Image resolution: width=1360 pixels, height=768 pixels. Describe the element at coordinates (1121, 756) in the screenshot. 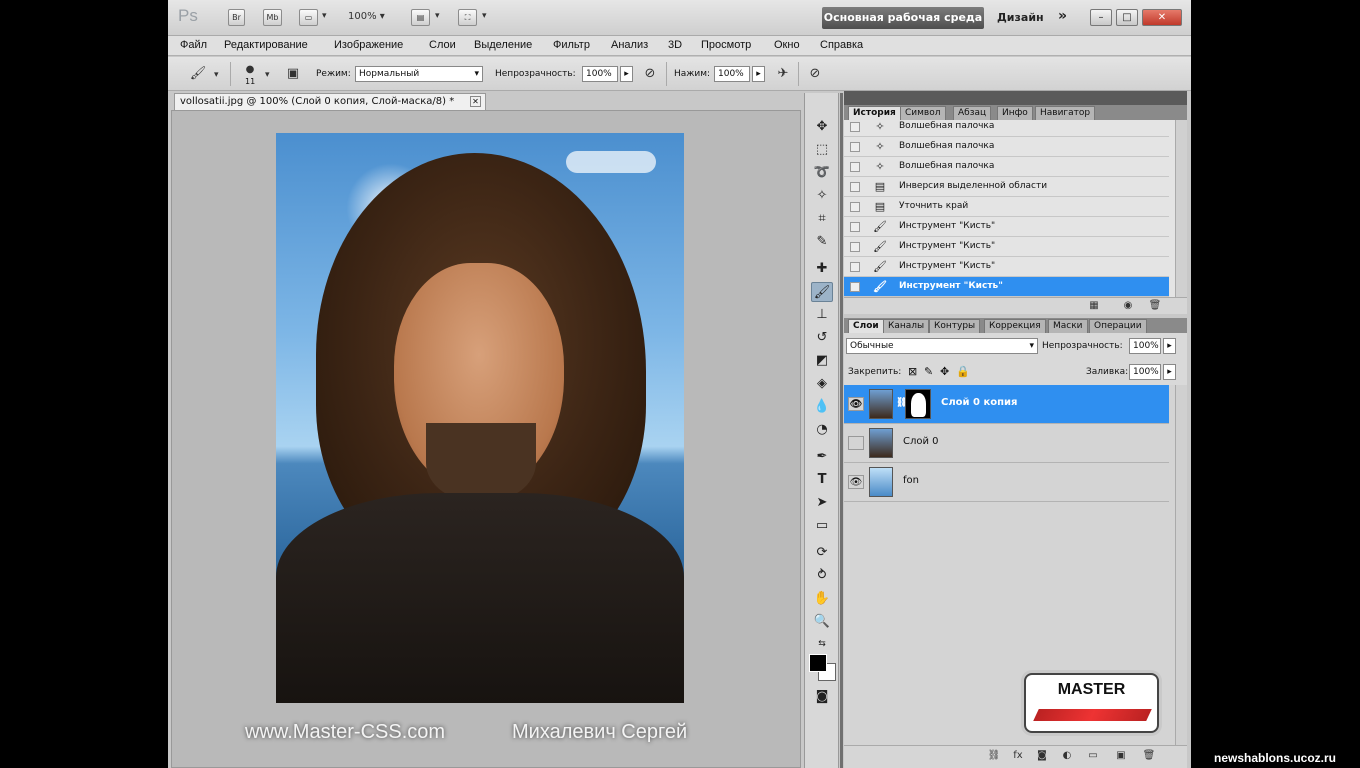

I see `new-layer-icon: ▣` at that location.